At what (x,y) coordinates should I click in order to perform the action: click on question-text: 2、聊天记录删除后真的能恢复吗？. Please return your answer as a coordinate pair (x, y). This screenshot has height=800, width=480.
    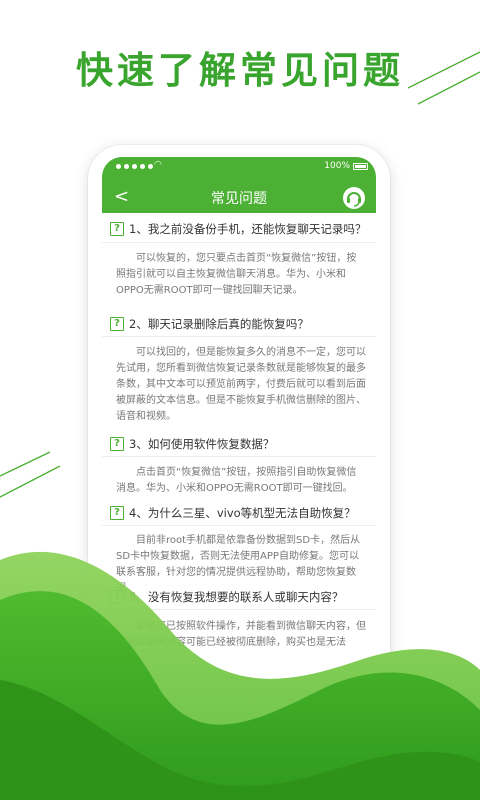
    Looking at the image, I should click on (219, 324).